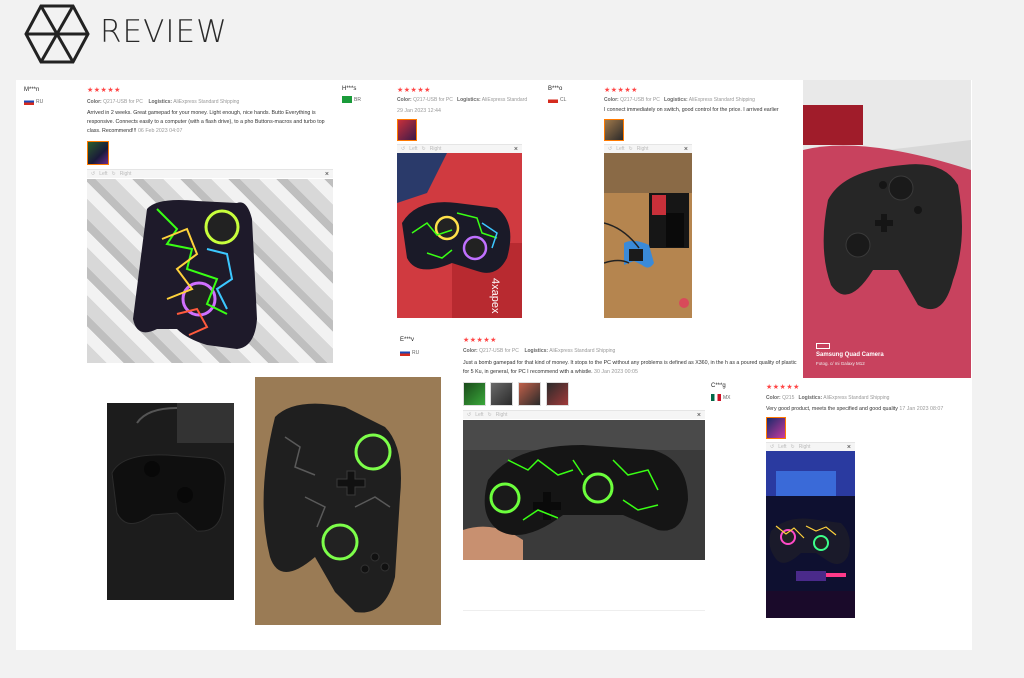 This screenshot has width=1024, height=678. What do you see at coordinates (823, 346) in the screenshot?
I see `camera-logo-icon` at bounding box center [823, 346].